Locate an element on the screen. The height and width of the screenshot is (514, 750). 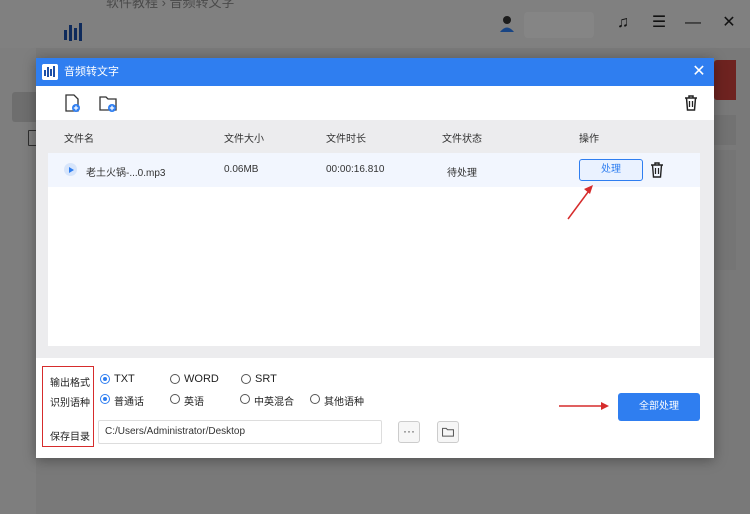
file-size: 0.06MB is located at coordinates (241, 169).